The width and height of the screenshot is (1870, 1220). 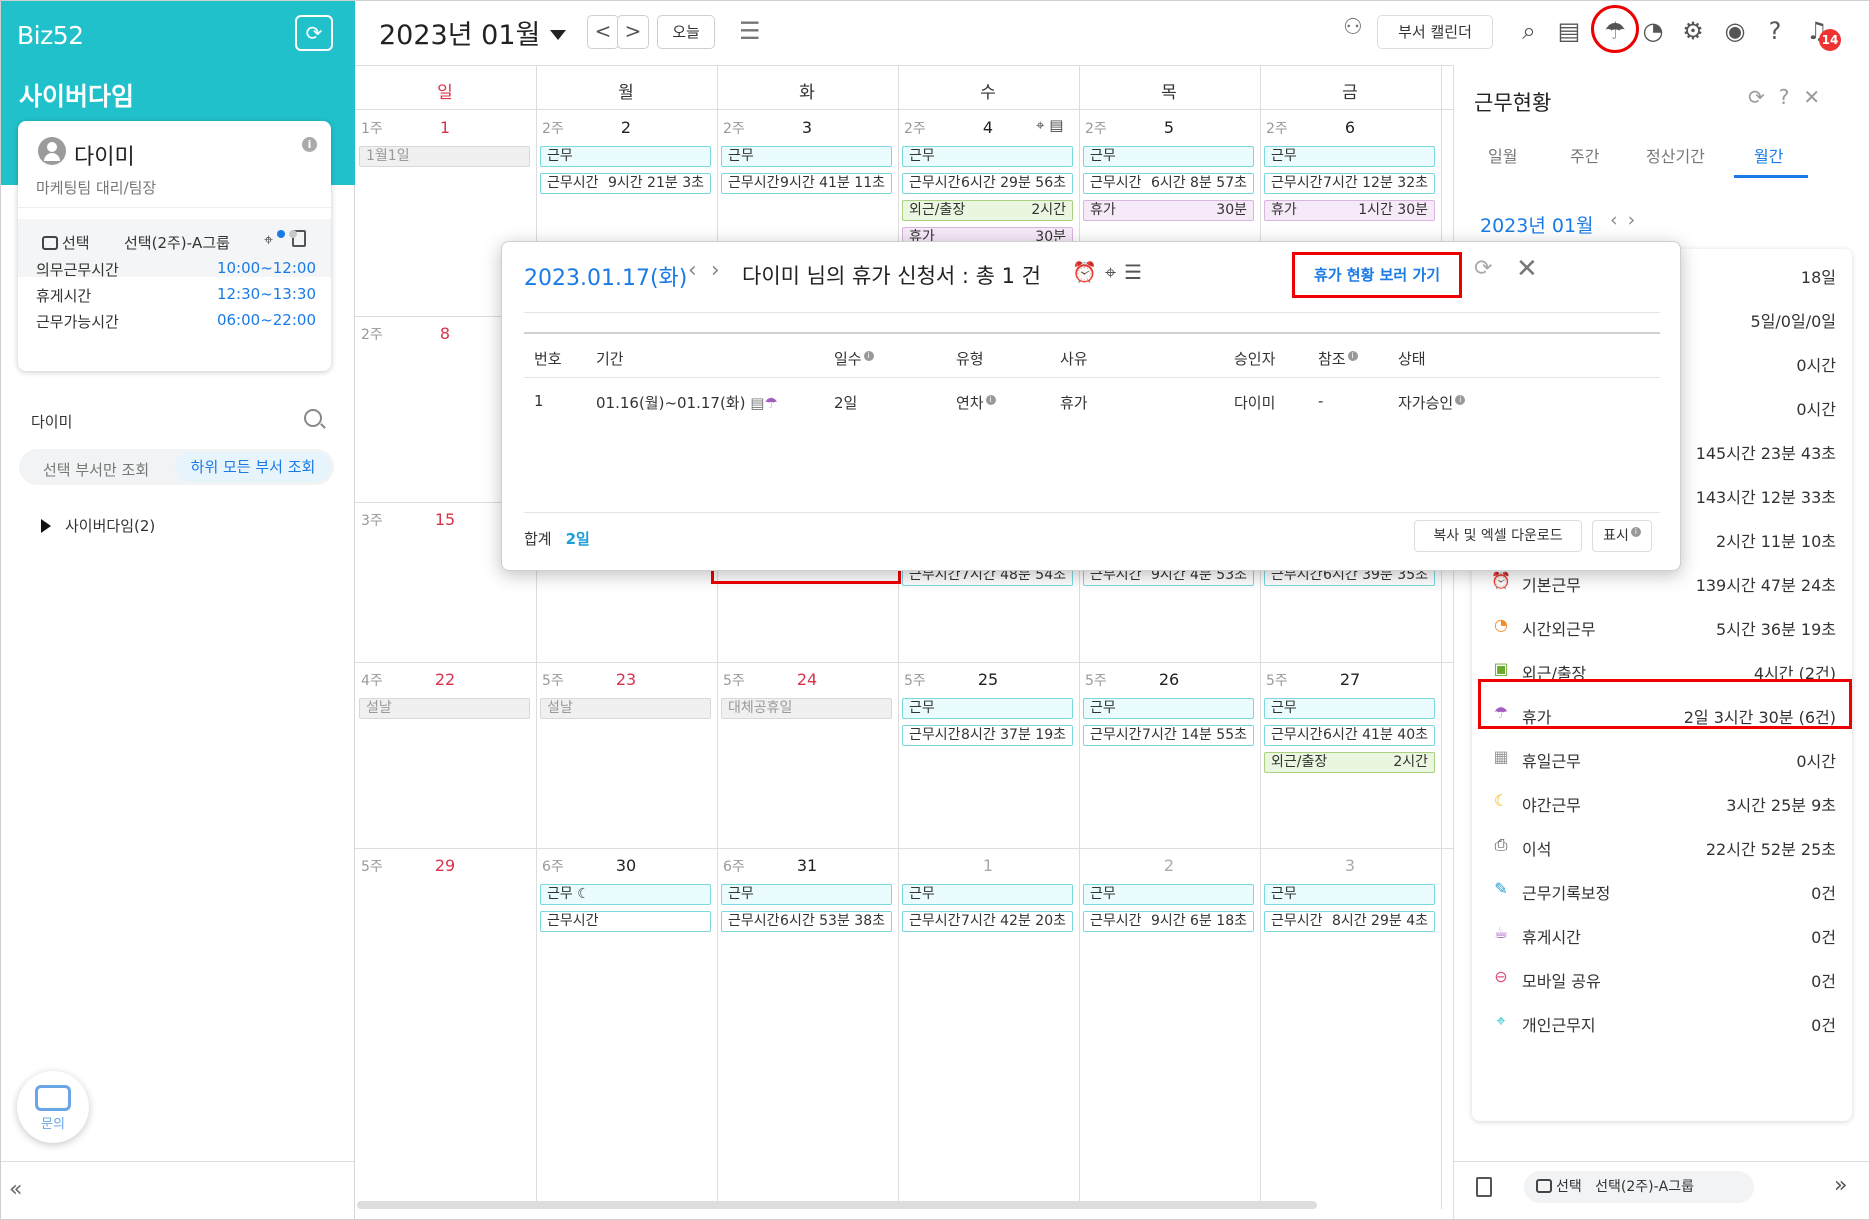 I want to click on day-cell: 5주 23 설날, so click(x=626, y=755).